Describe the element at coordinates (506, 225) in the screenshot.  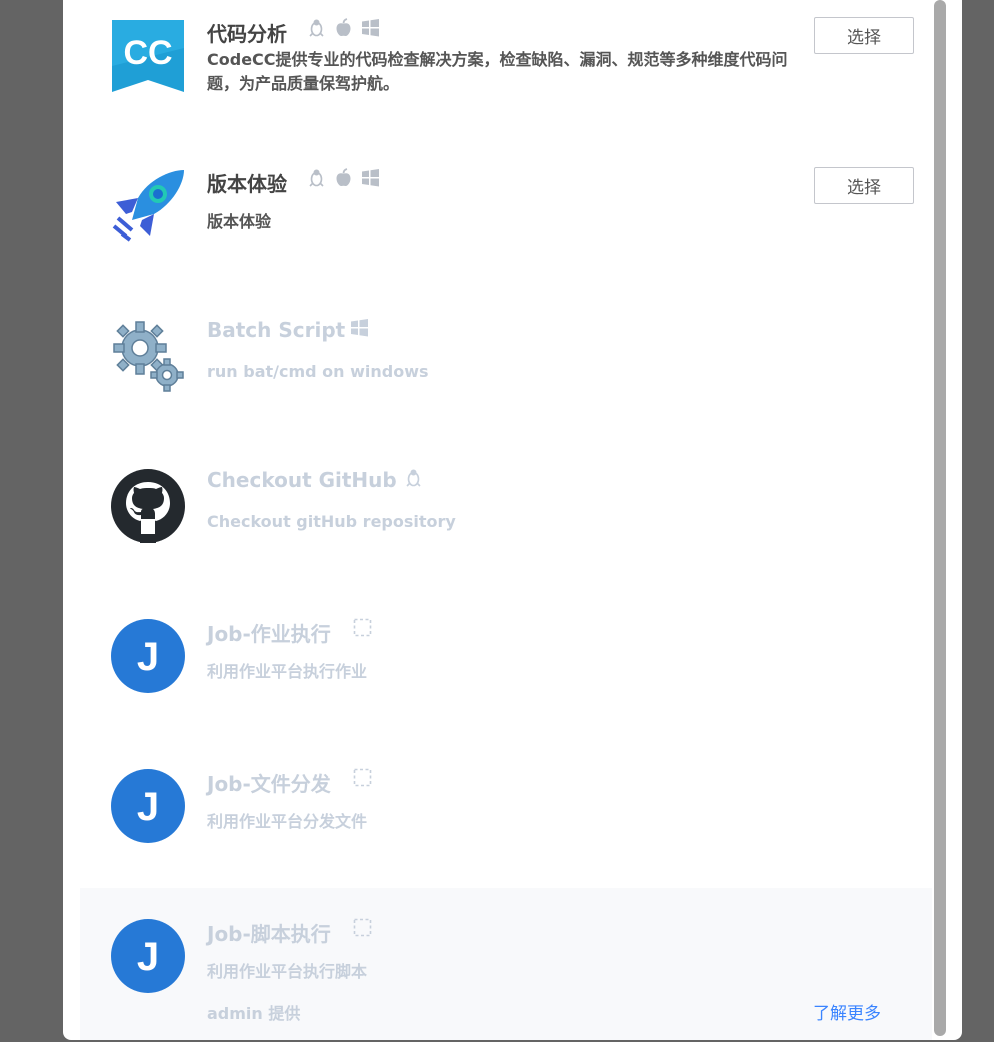
I see `plugin-item-version-experience: 版本体验 版本体验 选择` at that location.